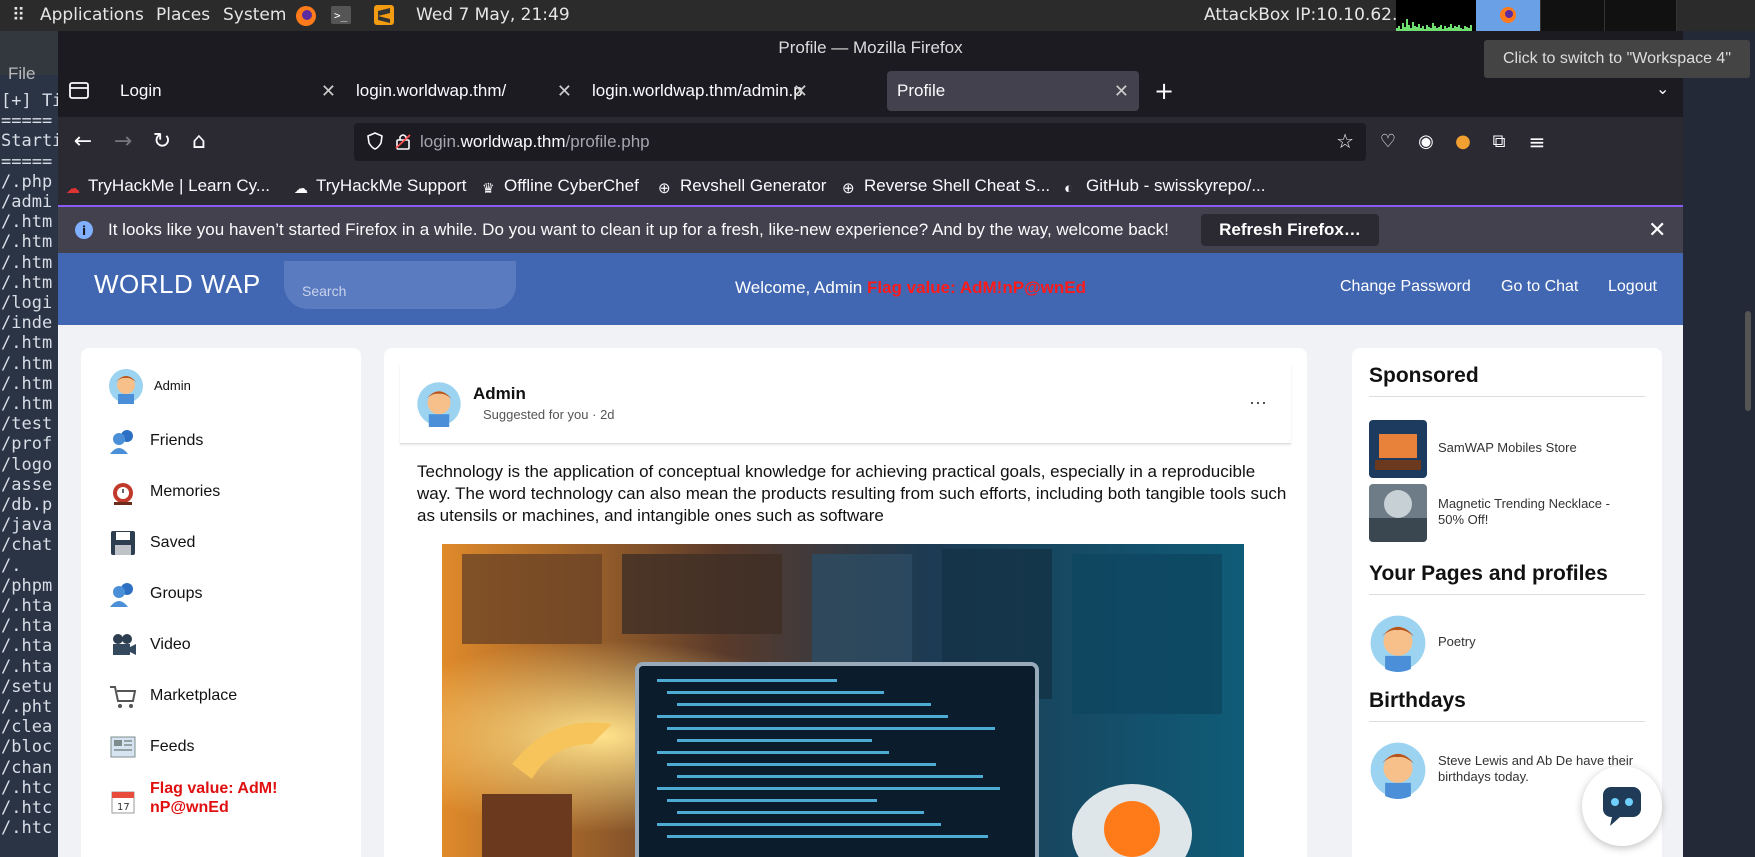  I want to click on chef-hat-icon: ♛, so click(488, 188).